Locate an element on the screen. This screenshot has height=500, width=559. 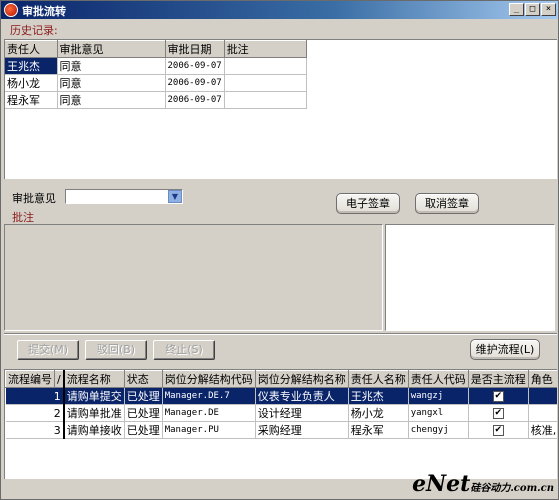
signature-preview is located at coordinates (470, 277).